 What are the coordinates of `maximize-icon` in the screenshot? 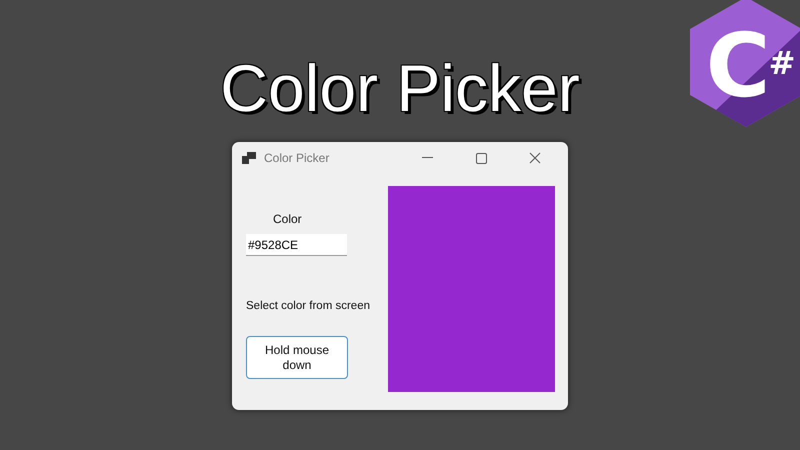 It's located at (481, 158).